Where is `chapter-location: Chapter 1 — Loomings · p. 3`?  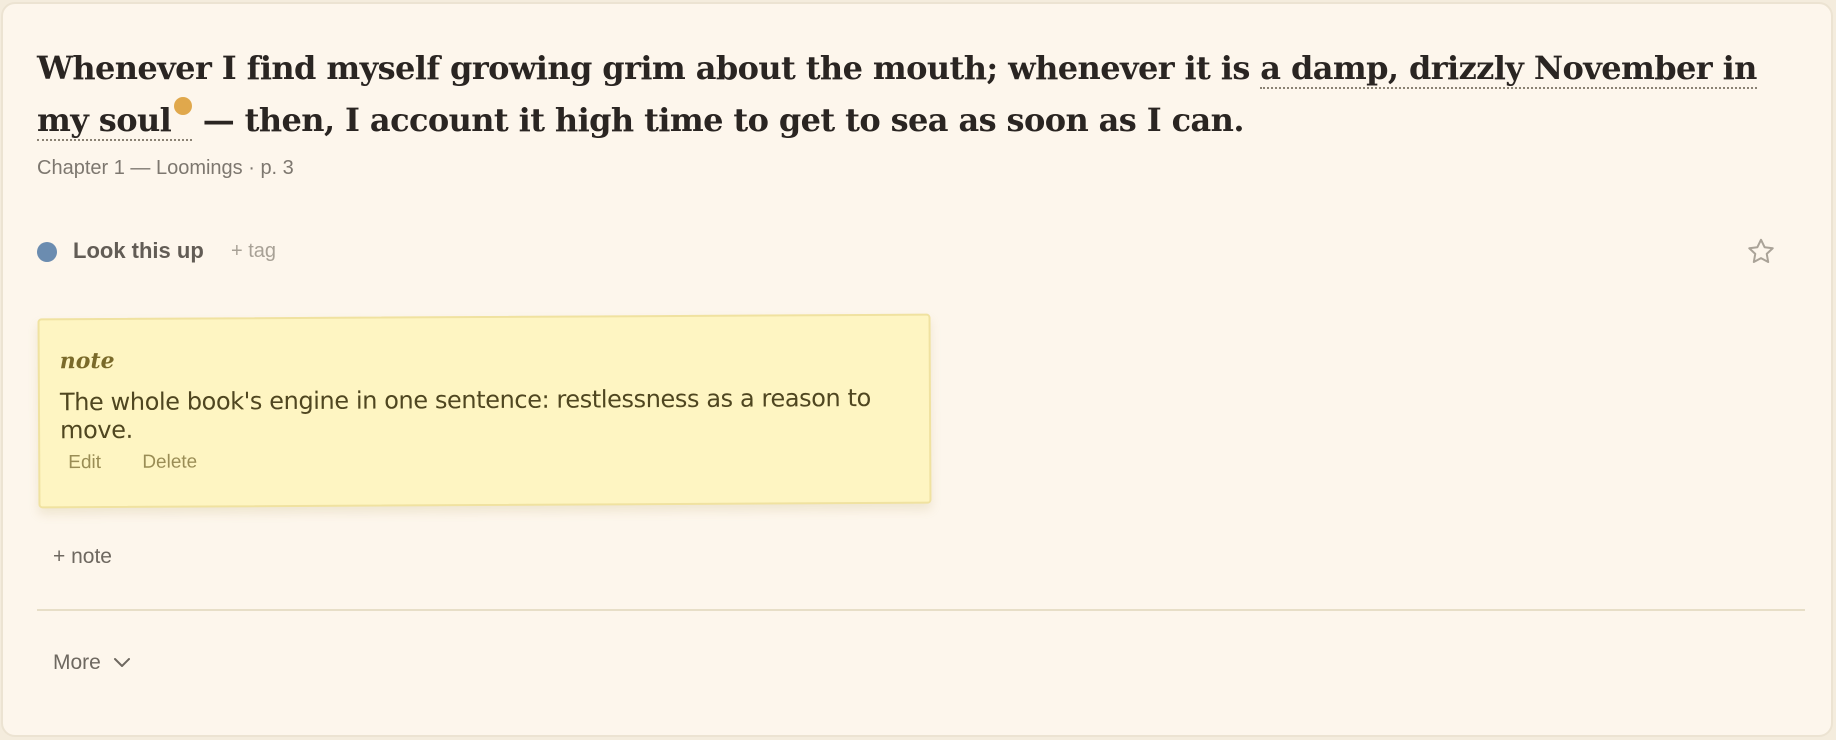 chapter-location: Chapter 1 — Loomings · p. 3 is located at coordinates (165, 168).